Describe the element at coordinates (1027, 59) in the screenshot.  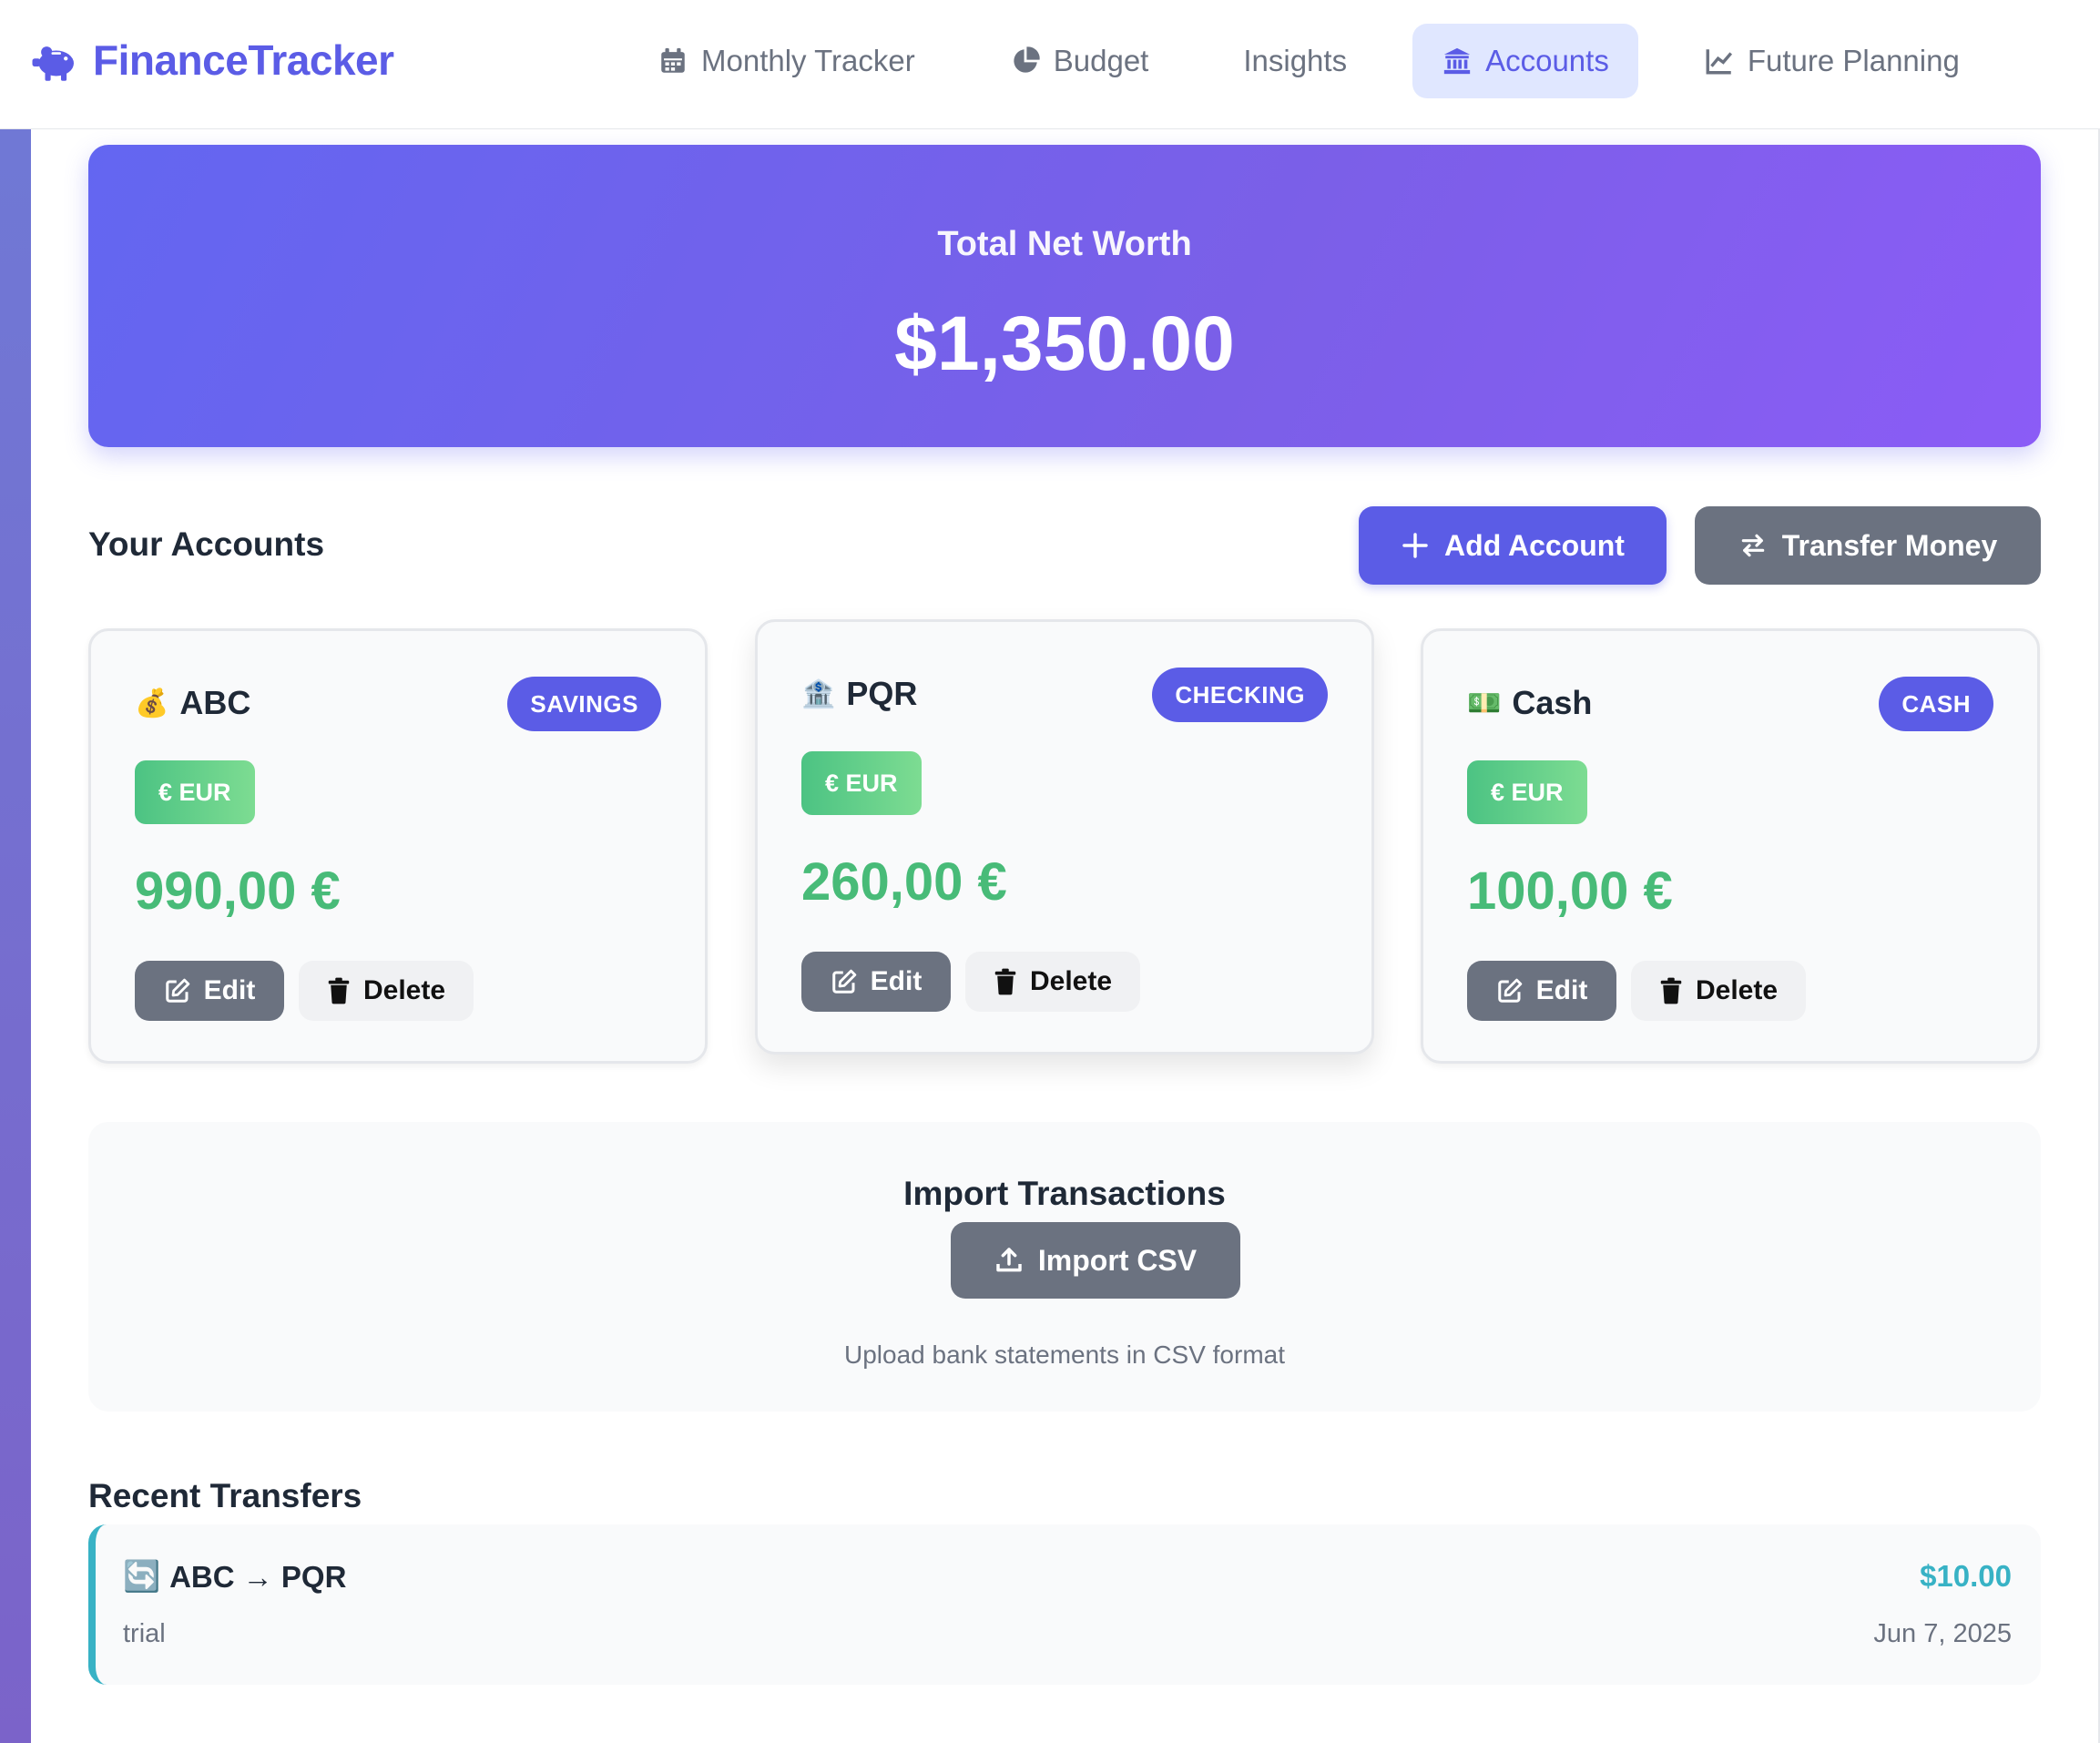
I see `pie-chart-icon` at that location.